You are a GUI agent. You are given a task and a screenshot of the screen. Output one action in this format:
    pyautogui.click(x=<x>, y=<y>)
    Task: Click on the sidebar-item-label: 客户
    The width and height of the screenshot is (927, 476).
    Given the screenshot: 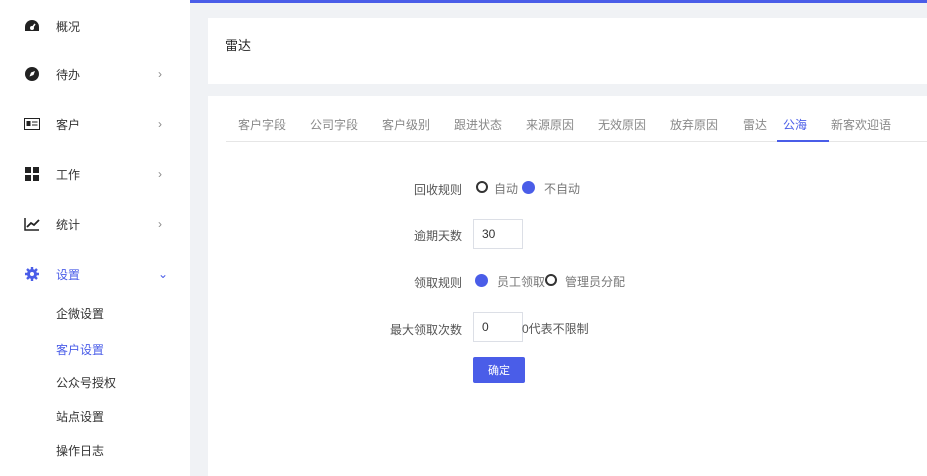 What is the action you would take?
    pyautogui.click(x=68, y=124)
    